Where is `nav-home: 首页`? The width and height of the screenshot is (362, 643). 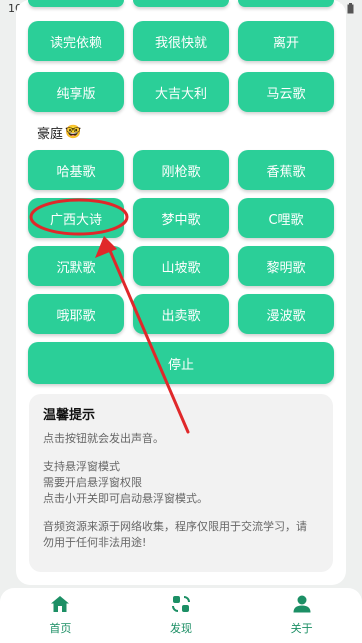 nav-home: 首页 is located at coordinates (60, 615).